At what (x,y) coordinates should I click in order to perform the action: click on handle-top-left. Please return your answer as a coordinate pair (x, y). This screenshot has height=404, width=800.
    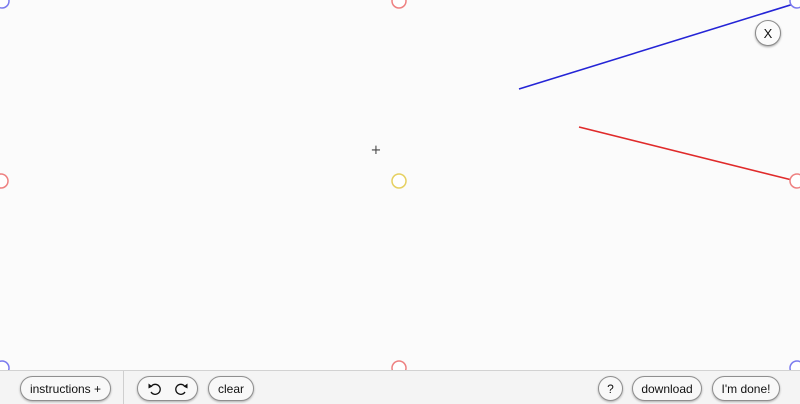
    Looking at the image, I should click on (5, 4).